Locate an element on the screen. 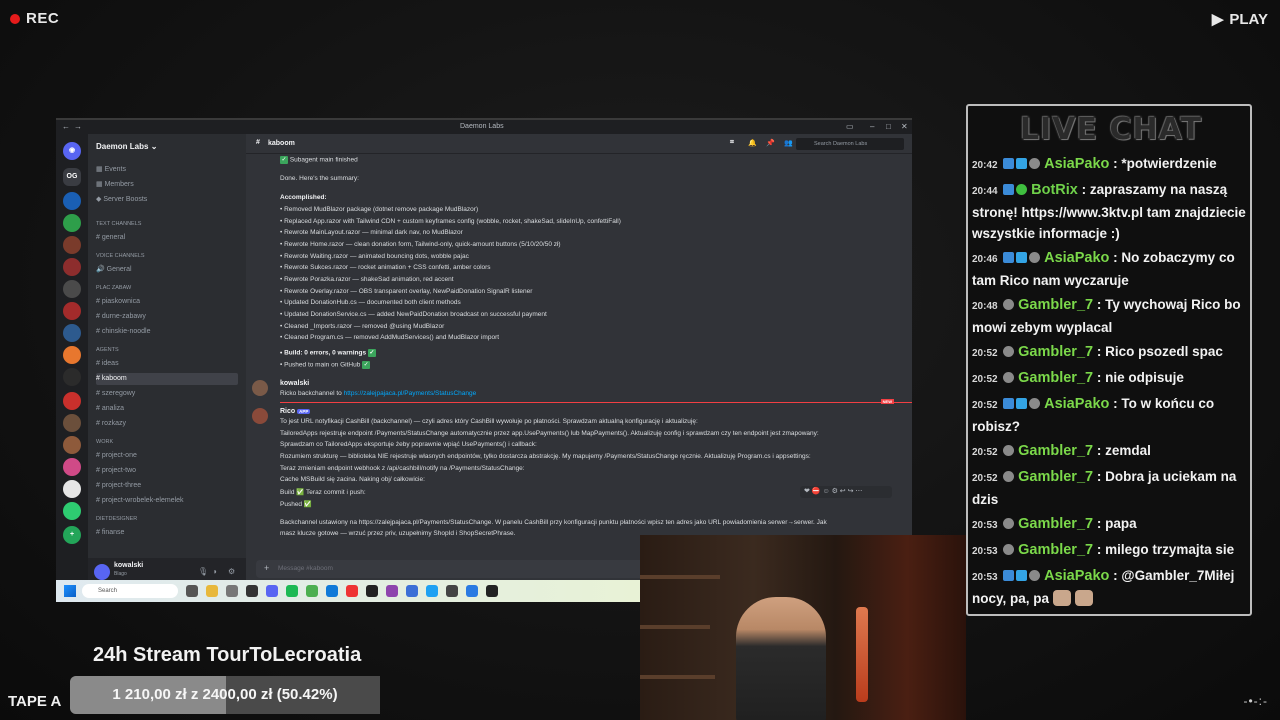 Image resolution: width=1280 pixels, height=720 pixels. channel-analiza: # analiza is located at coordinates (167, 409).